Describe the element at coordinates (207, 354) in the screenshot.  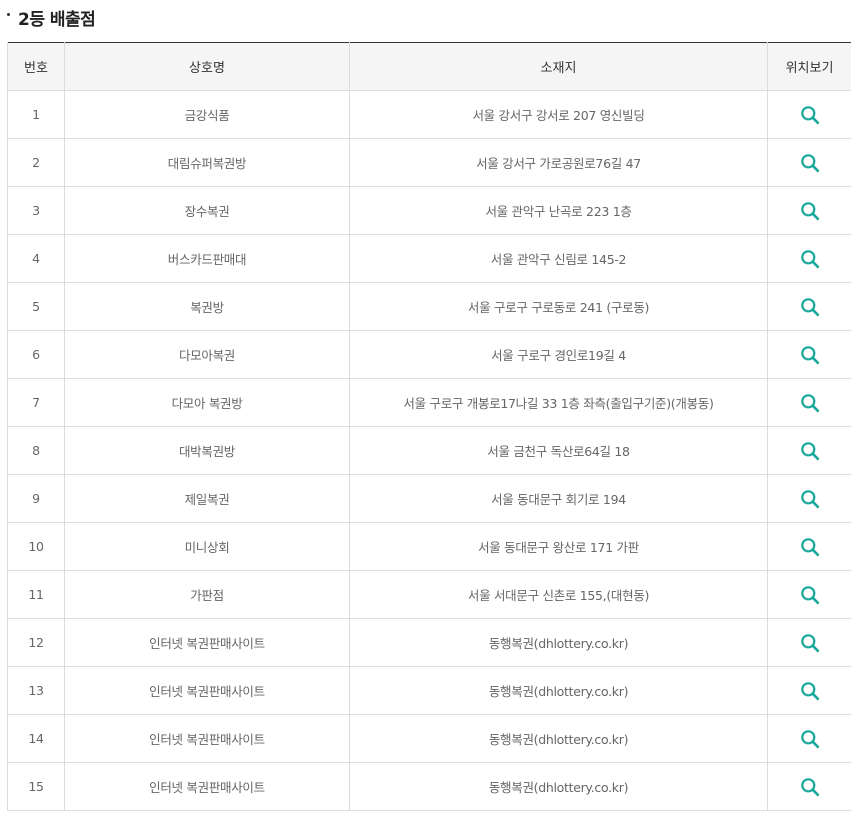
I see `row-store-name: 다모아복권` at that location.